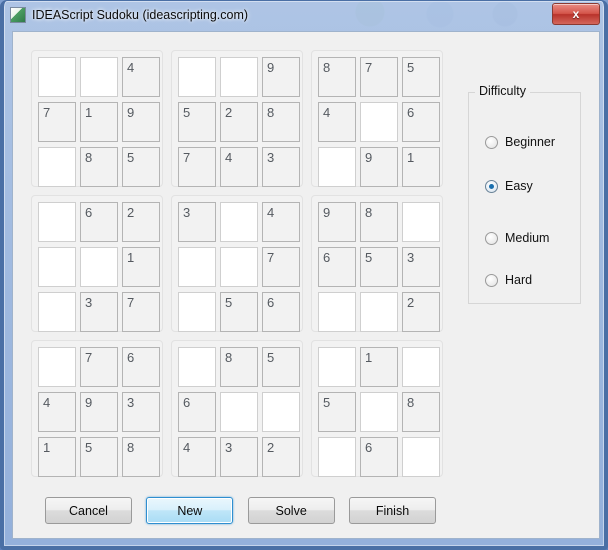 The width and height of the screenshot is (608, 550). I want to click on radio-label: Beginner, so click(530, 142).